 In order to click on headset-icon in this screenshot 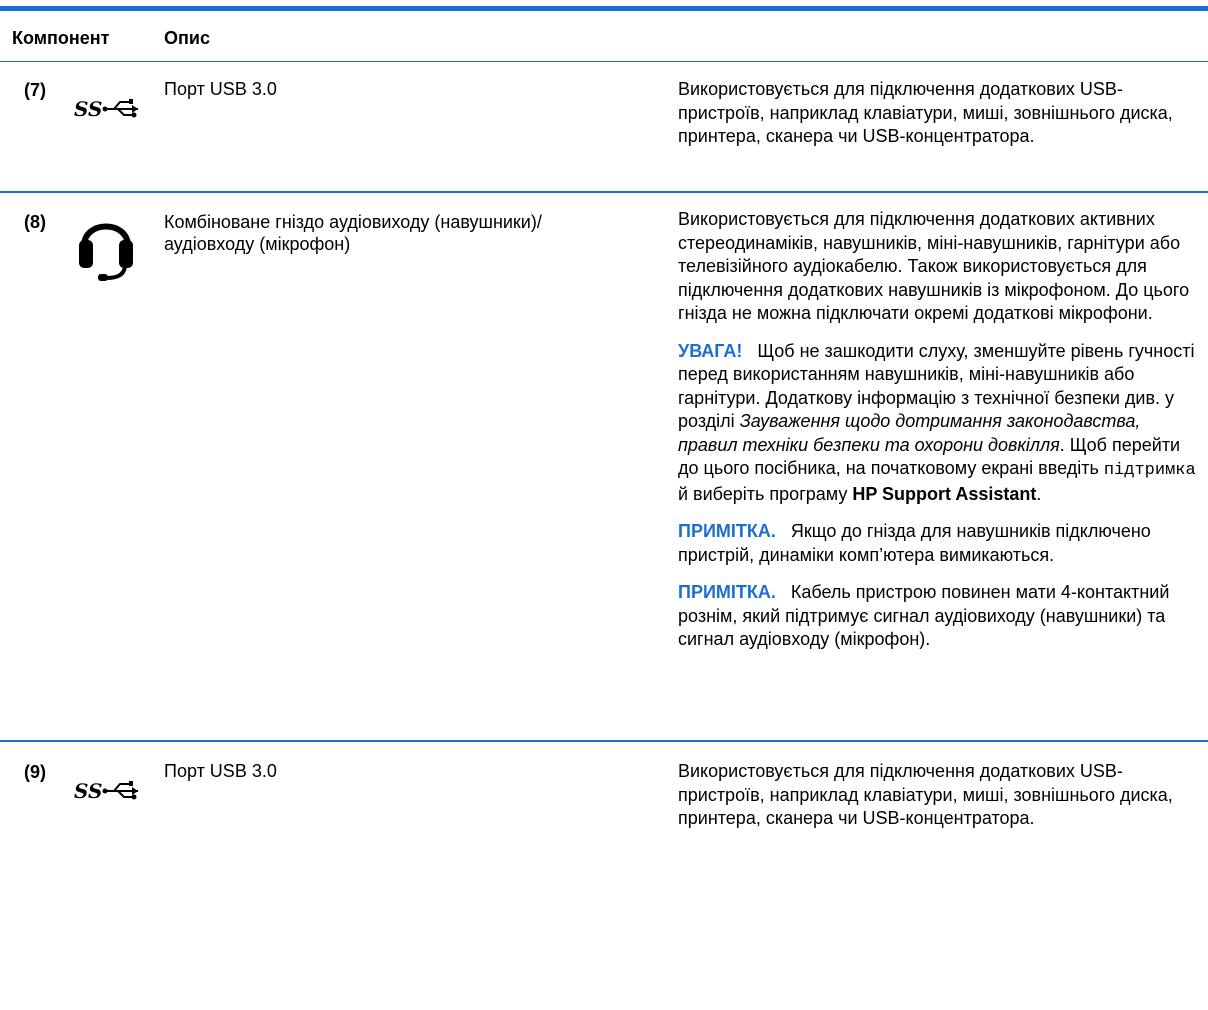, I will do `click(106, 246)`.